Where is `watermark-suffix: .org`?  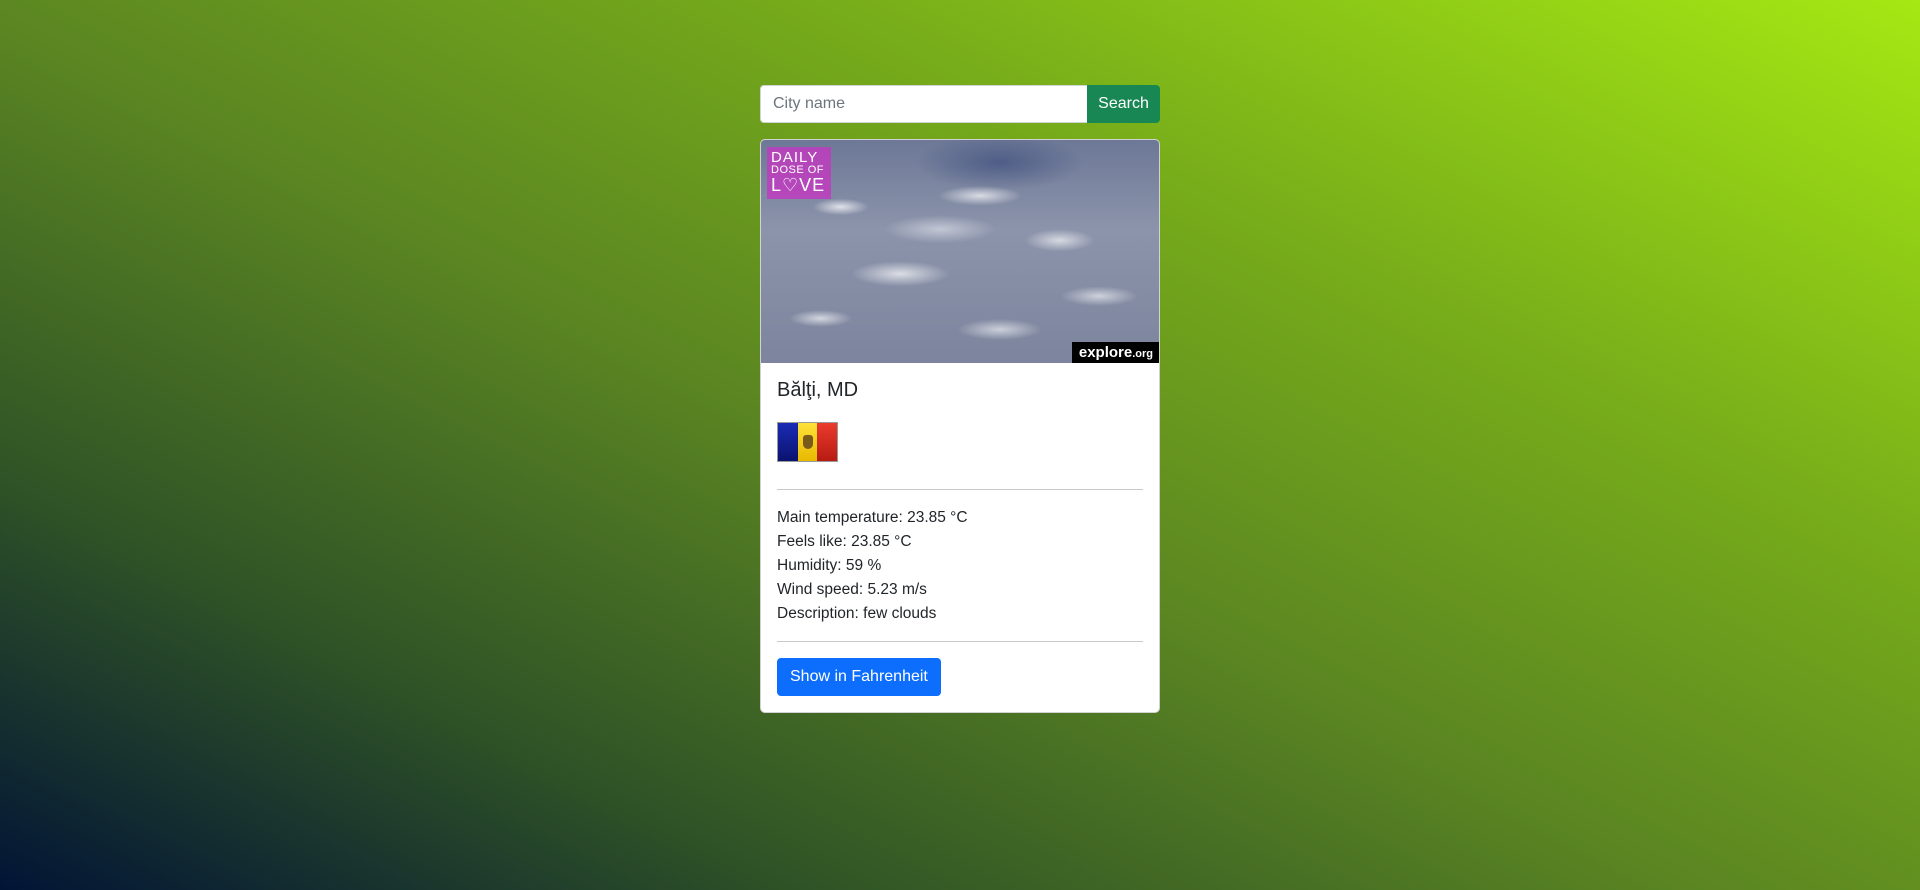 watermark-suffix: .org is located at coordinates (1142, 354).